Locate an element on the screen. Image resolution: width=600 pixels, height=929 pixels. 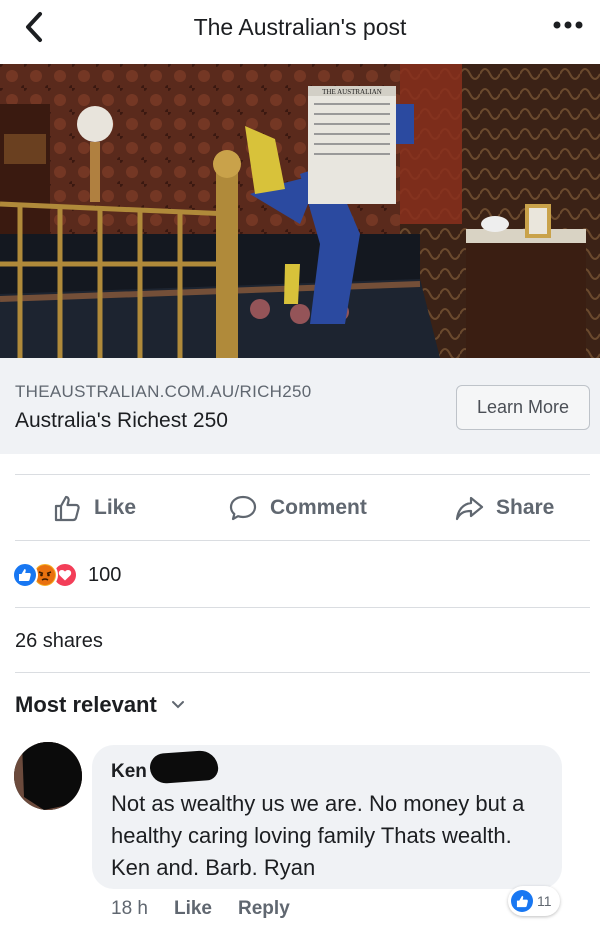
sort-label: Most relevant is located at coordinates (86, 704).